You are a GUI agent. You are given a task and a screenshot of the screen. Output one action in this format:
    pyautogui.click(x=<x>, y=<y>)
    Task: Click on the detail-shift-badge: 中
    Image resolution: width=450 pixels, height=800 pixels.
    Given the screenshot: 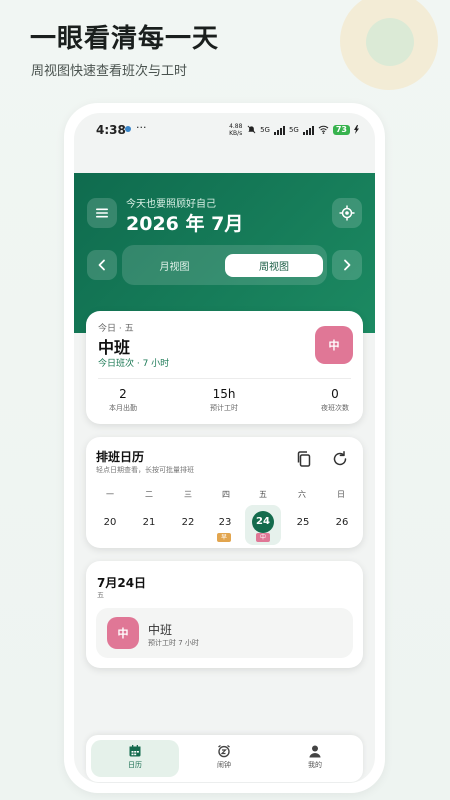 What is the action you would take?
    pyautogui.click(x=123, y=633)
    